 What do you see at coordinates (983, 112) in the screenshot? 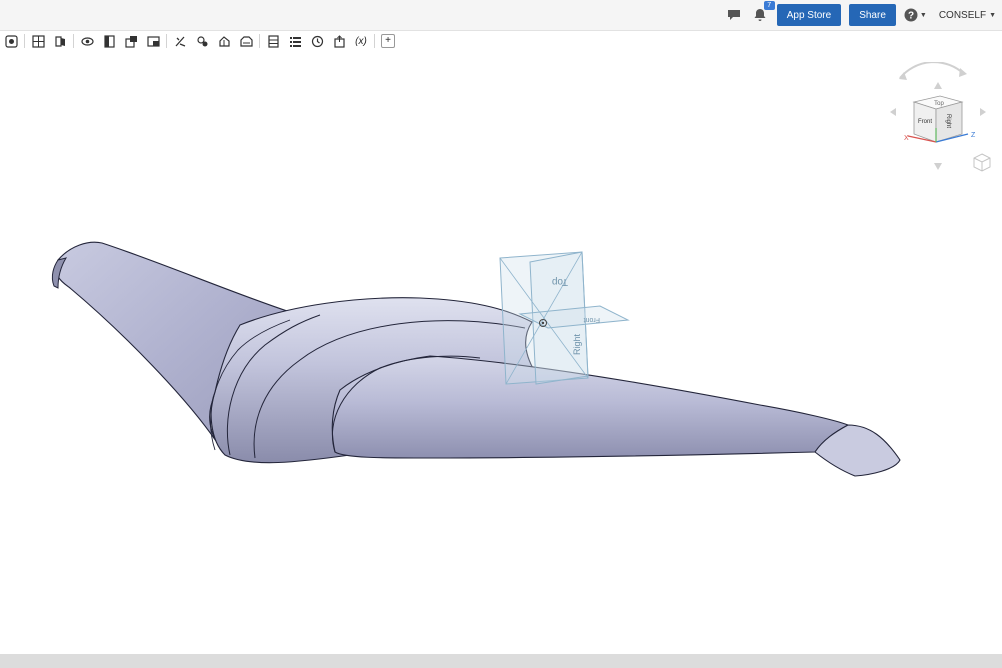
I see `arrow-right-icon` at bounding box center [983, 112].